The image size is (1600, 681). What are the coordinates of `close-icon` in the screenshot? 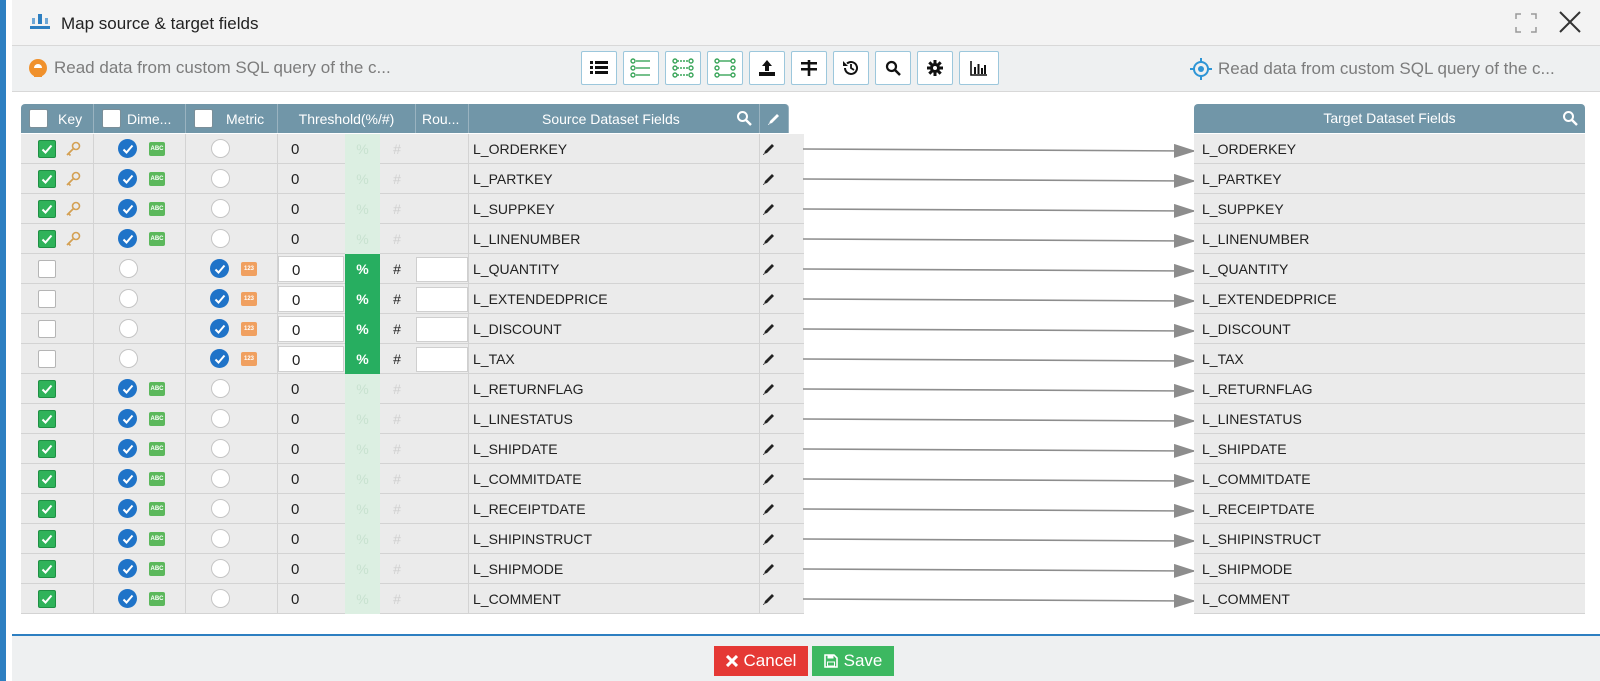 It's located at (1570, 22).